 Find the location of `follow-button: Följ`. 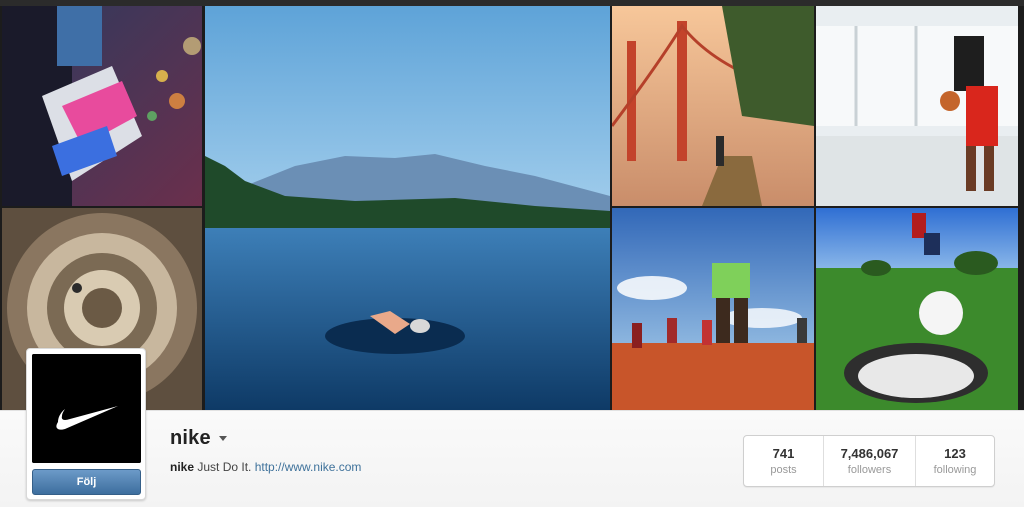

follow-button: Följ is located at coordinates (86, 482).